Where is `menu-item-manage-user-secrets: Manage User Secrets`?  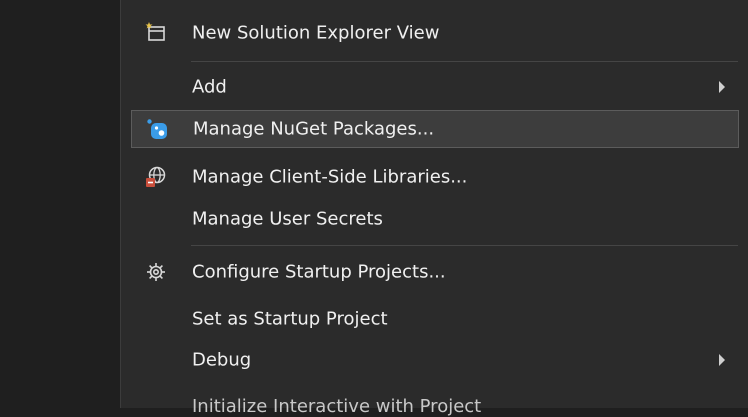
menu-item-manage-user-secrets: Manage User Secrets is located at coordinates (435, 219).